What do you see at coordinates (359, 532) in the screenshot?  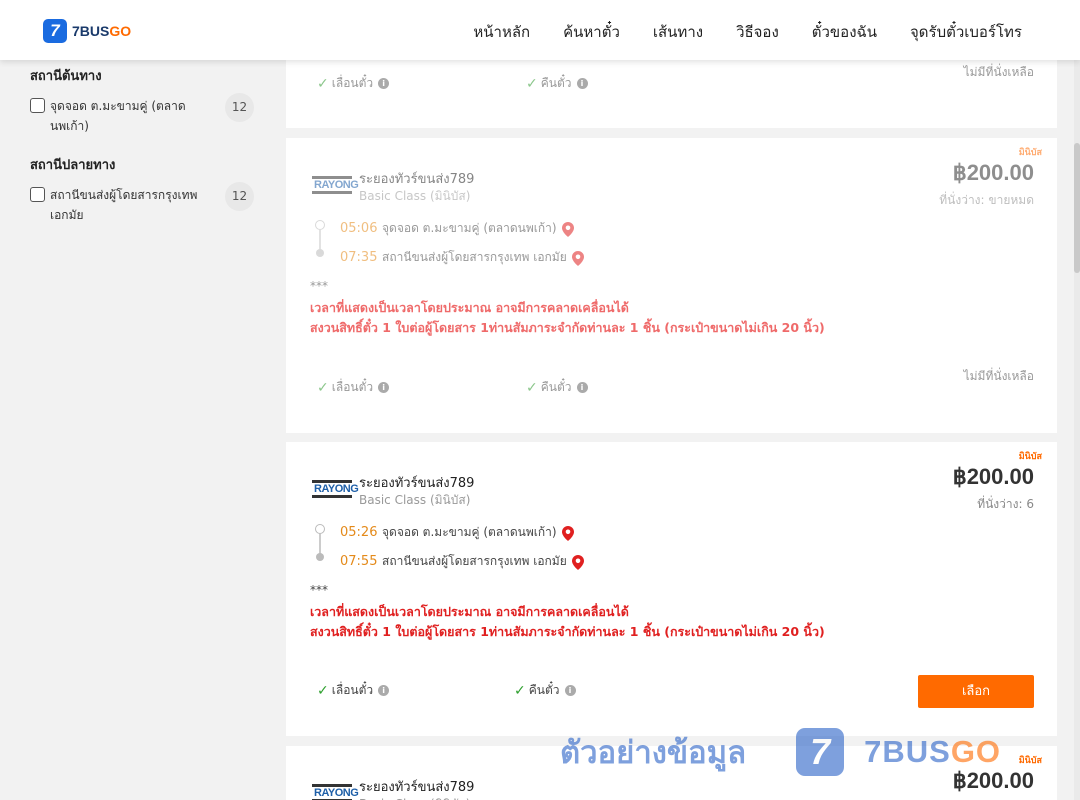 I see `departure-time: 05:26` at bounding box center [359, 532].